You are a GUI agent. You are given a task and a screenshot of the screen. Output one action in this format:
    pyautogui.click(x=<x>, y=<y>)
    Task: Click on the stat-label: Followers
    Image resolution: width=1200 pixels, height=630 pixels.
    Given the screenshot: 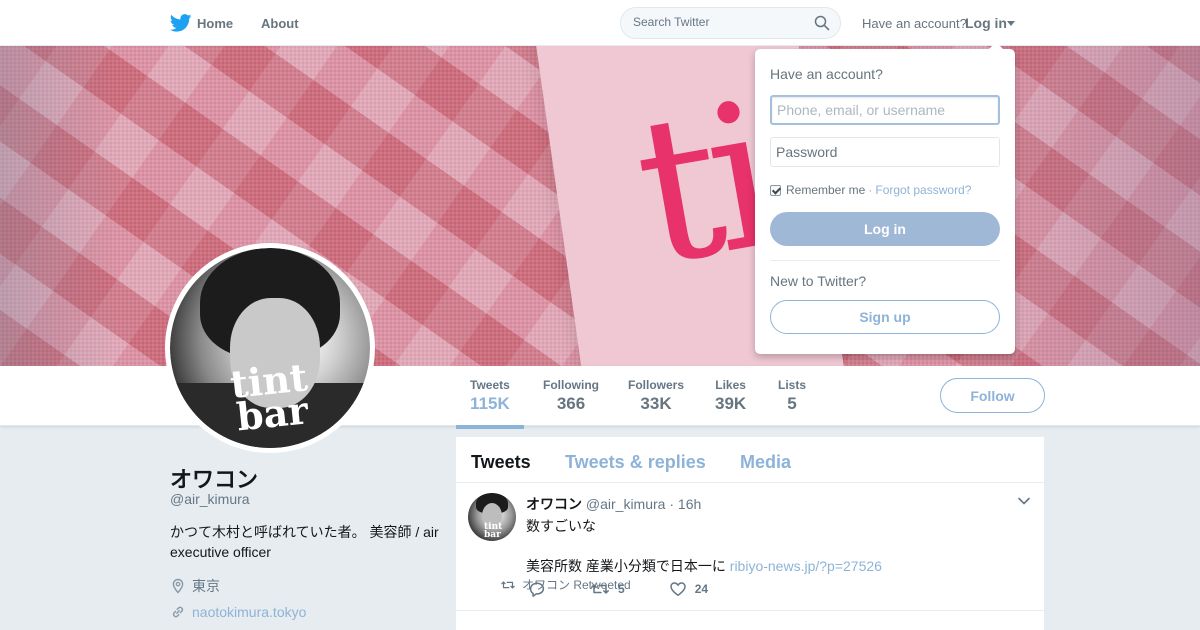 What is the action you would take?
    pyautogui.click(x=656, y=385)
    